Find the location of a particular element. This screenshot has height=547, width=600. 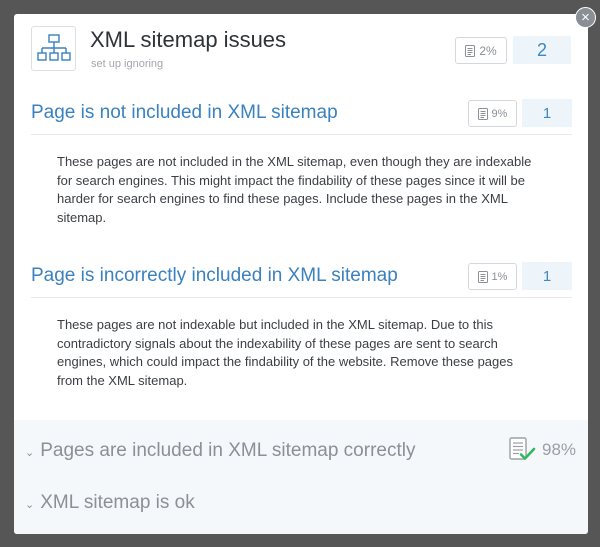

ok-section-label: XML sitemap is ok is located at coordinates (117, 502).